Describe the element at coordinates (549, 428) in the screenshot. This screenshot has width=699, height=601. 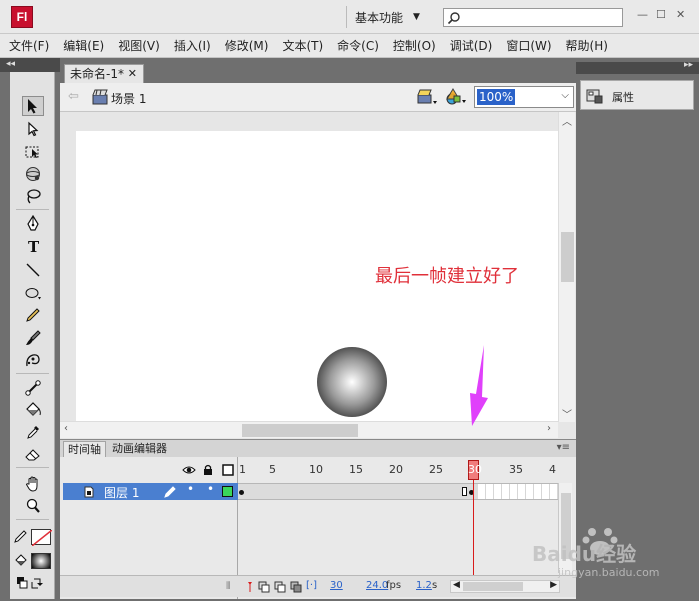
I see `scroll-right-icon: ›` at that location.